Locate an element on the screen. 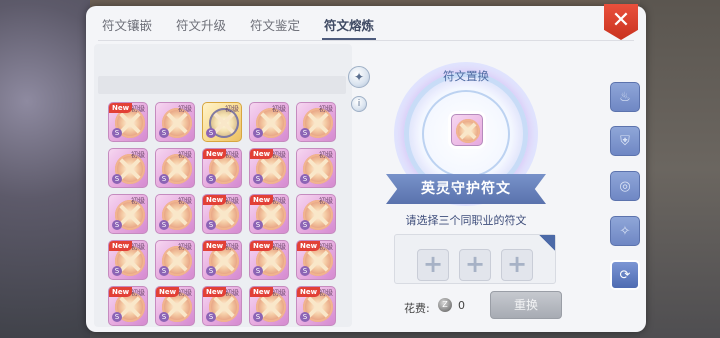 The width and height of the screenshot is (720, 338). emblem-icon: ◎ is located at coordinates (625, 186).